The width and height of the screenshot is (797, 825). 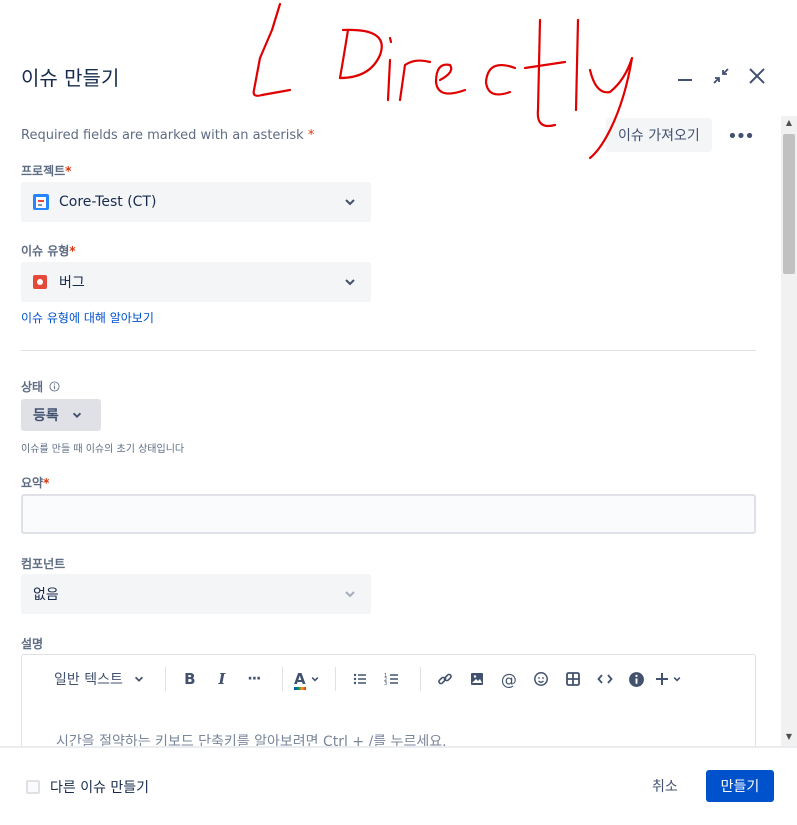 What do you see at coordinates (43, 564) in the screenshot?
I see `component-label: 컴포넌트` at bounding box center [43, 564].